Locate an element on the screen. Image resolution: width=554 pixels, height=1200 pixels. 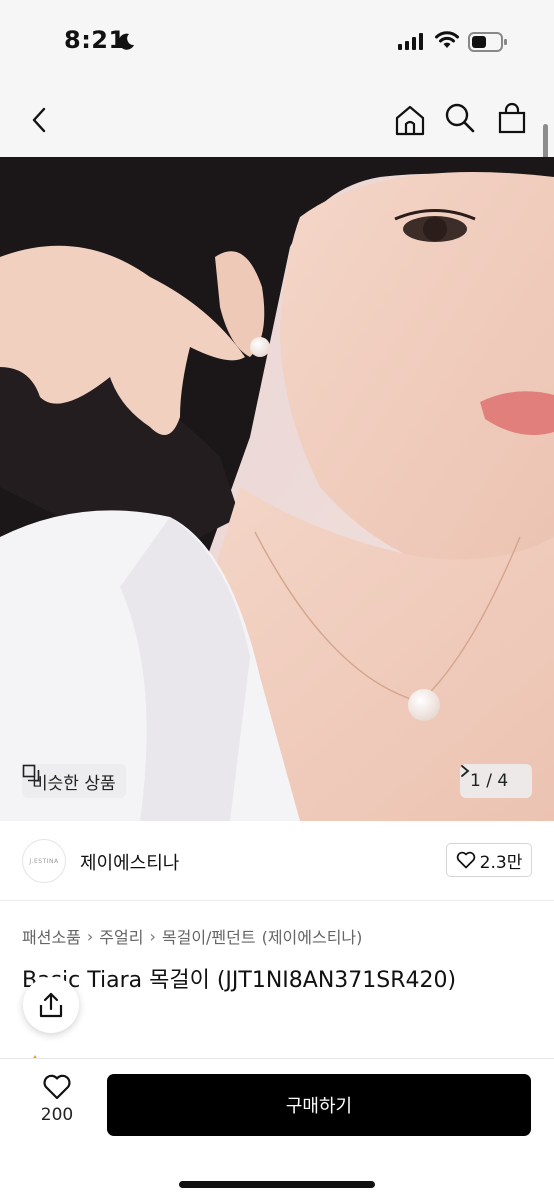
shop-like-count: 2.3만 is located at coordinates (501, 862).